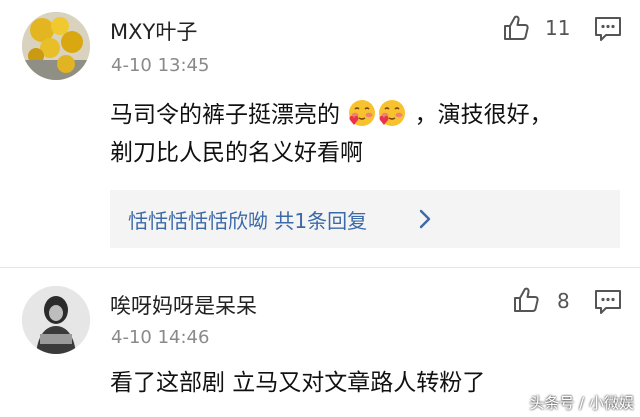  I want to click on comment-text: 看了这部剧 立马又对文章路人转粉了, so click(297, 383).